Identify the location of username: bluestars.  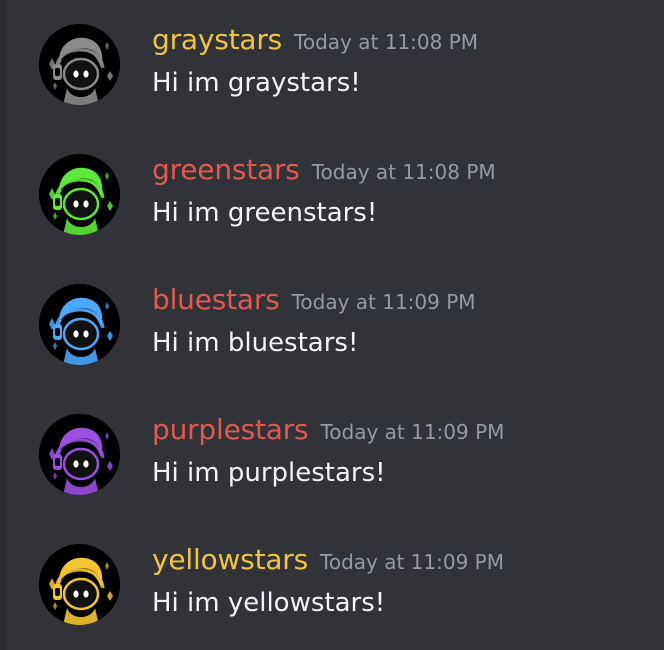
(216, 299).